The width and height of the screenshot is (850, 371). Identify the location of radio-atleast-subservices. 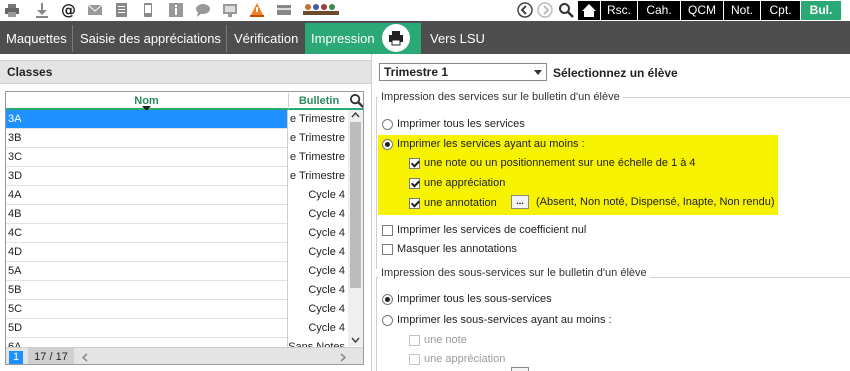
(387, 320).